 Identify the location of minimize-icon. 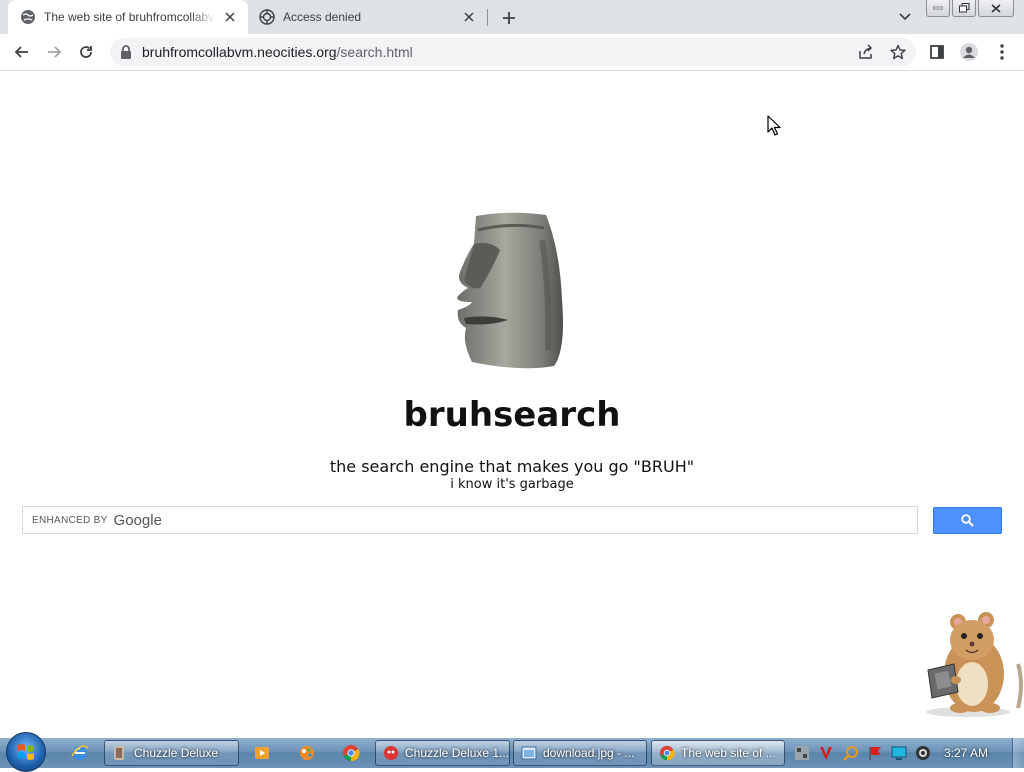
(938, 8).